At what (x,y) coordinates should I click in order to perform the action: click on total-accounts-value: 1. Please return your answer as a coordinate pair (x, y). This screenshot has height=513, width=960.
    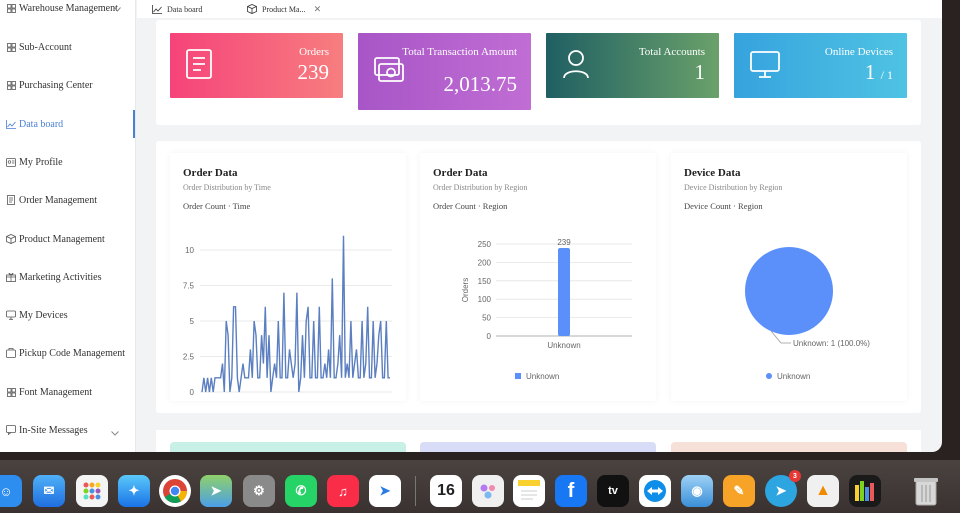
    Looking at the image, I should click on (700, 72).